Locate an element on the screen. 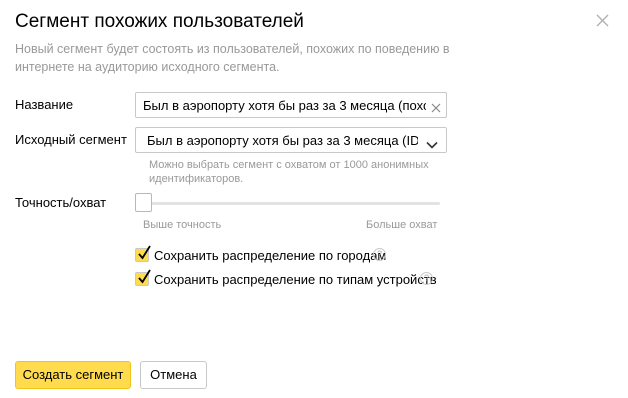 The image size is (628, 398). cities-checkbox is located at coordinates (143, 253).